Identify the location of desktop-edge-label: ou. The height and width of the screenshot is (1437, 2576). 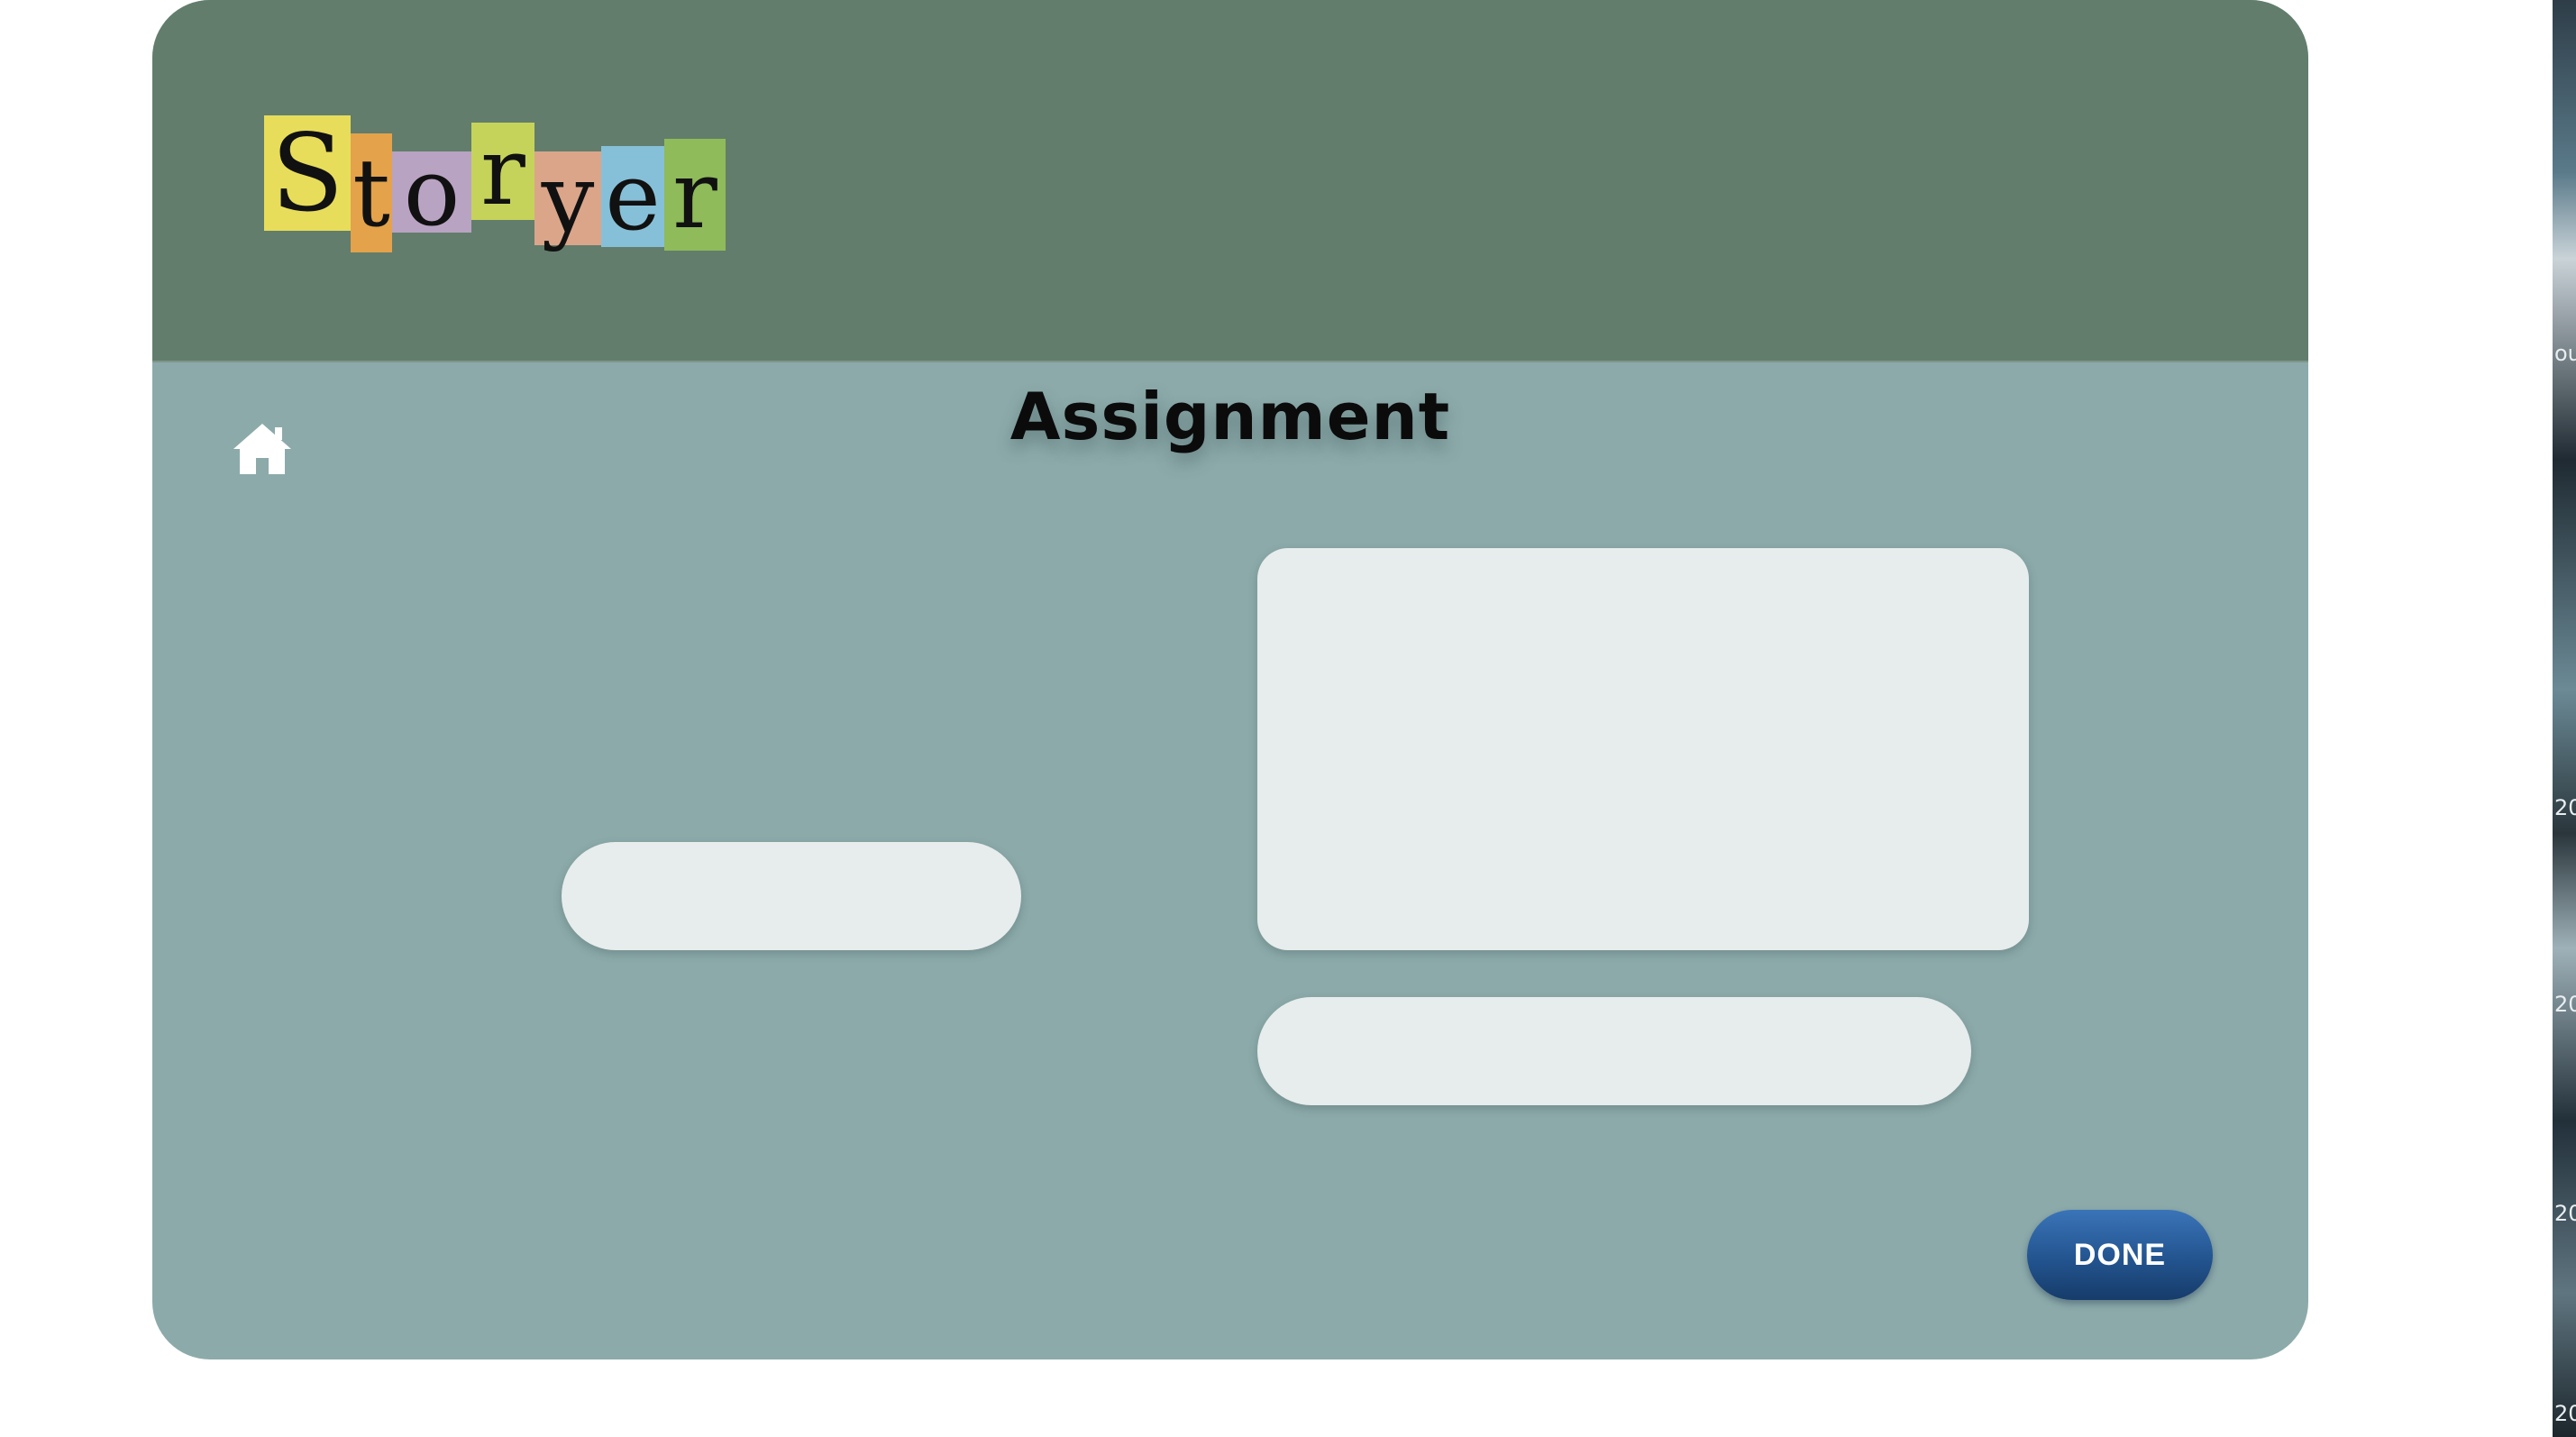
(2565, 354).